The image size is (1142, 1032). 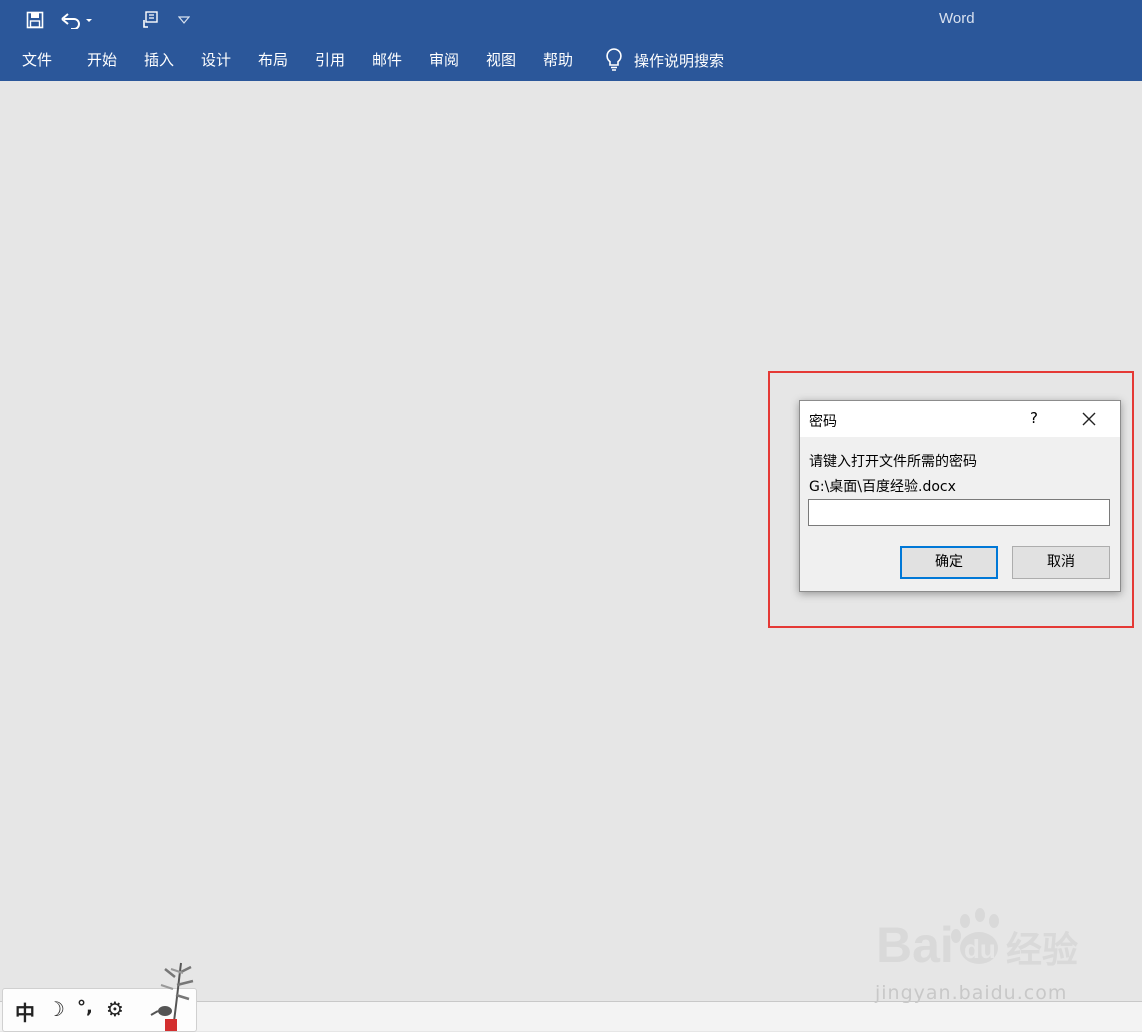 What do you see at coordinates (330, 60) in the screenshot?
I see `tab-references: 引用` at bounding box center [330, 60].